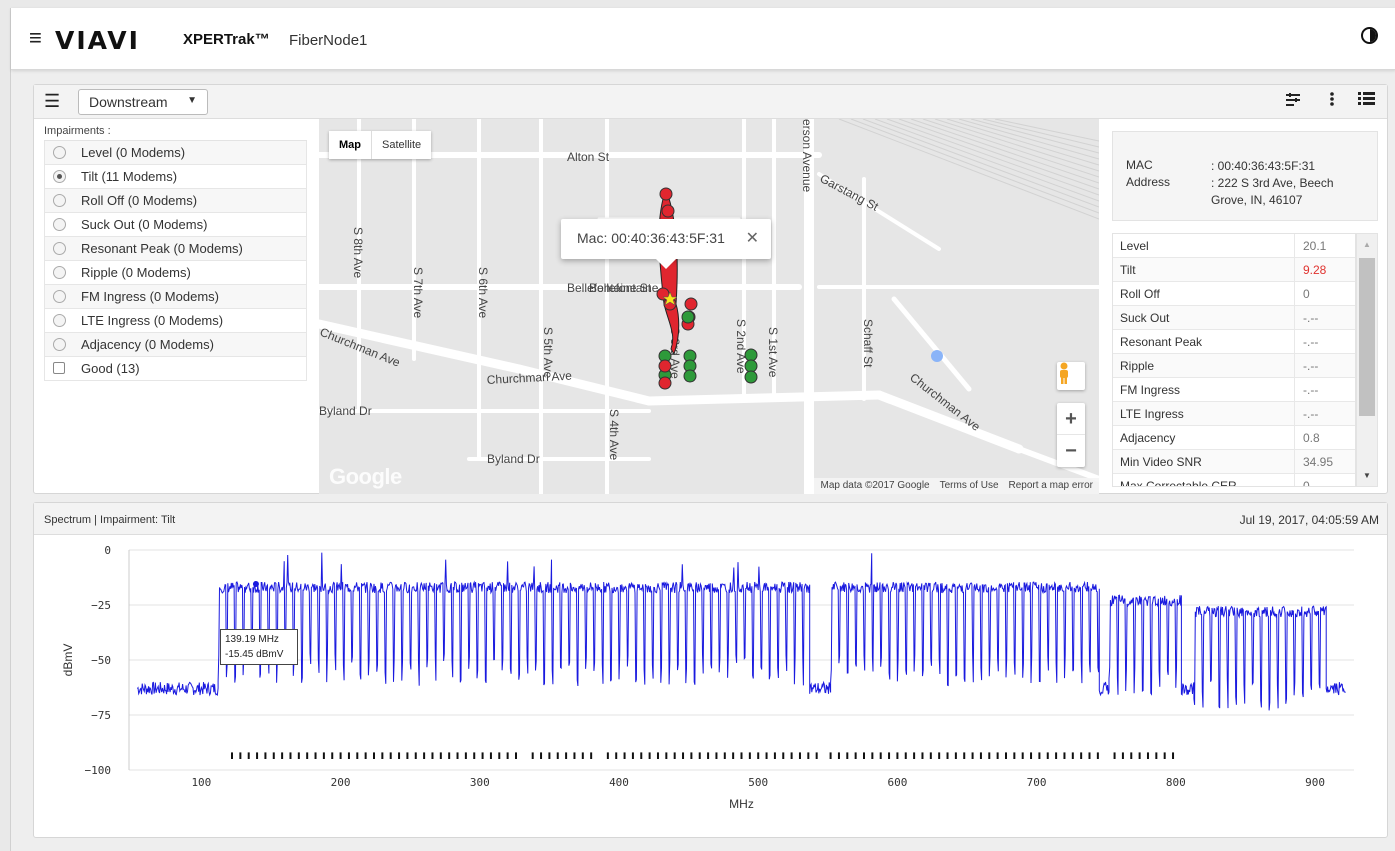  Describe the element at coordinates (1293, 101) in the screenshot. I see `tune-icon` at that location.